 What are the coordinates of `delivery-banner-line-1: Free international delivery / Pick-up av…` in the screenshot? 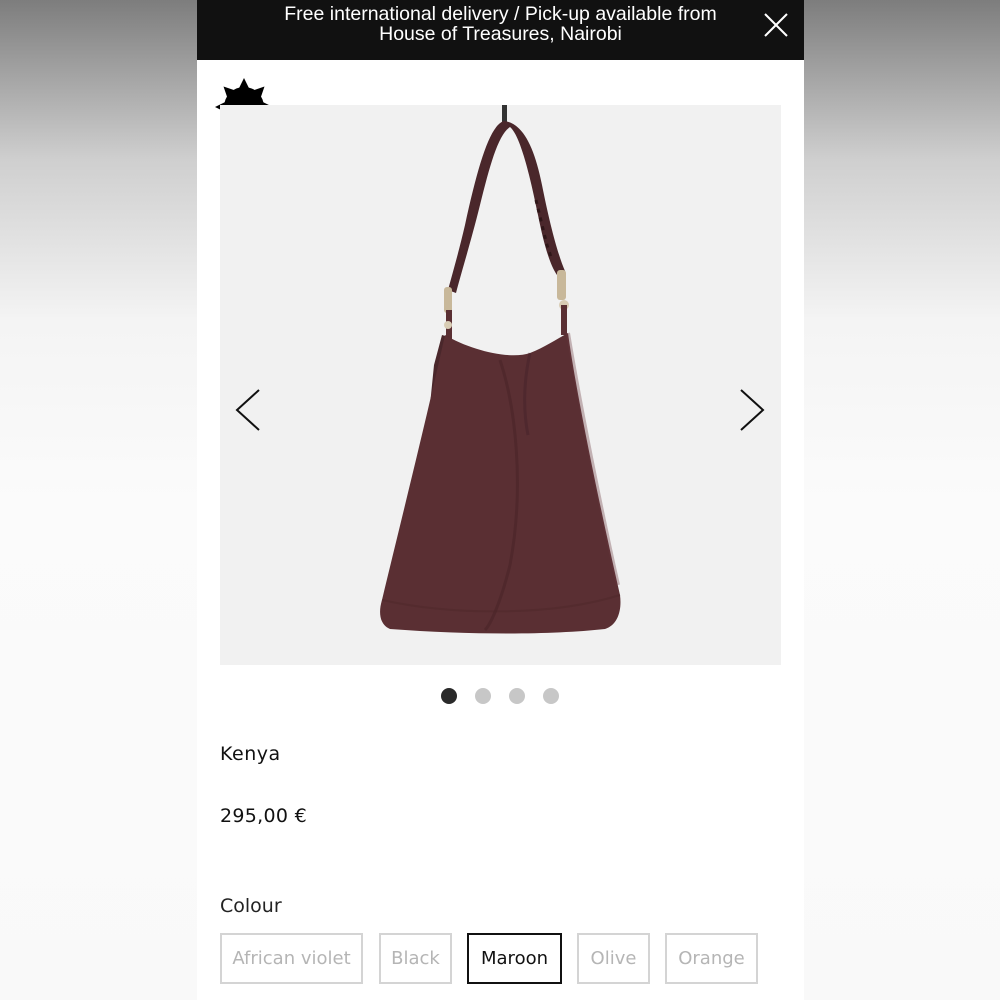 It's located at (500, 14).